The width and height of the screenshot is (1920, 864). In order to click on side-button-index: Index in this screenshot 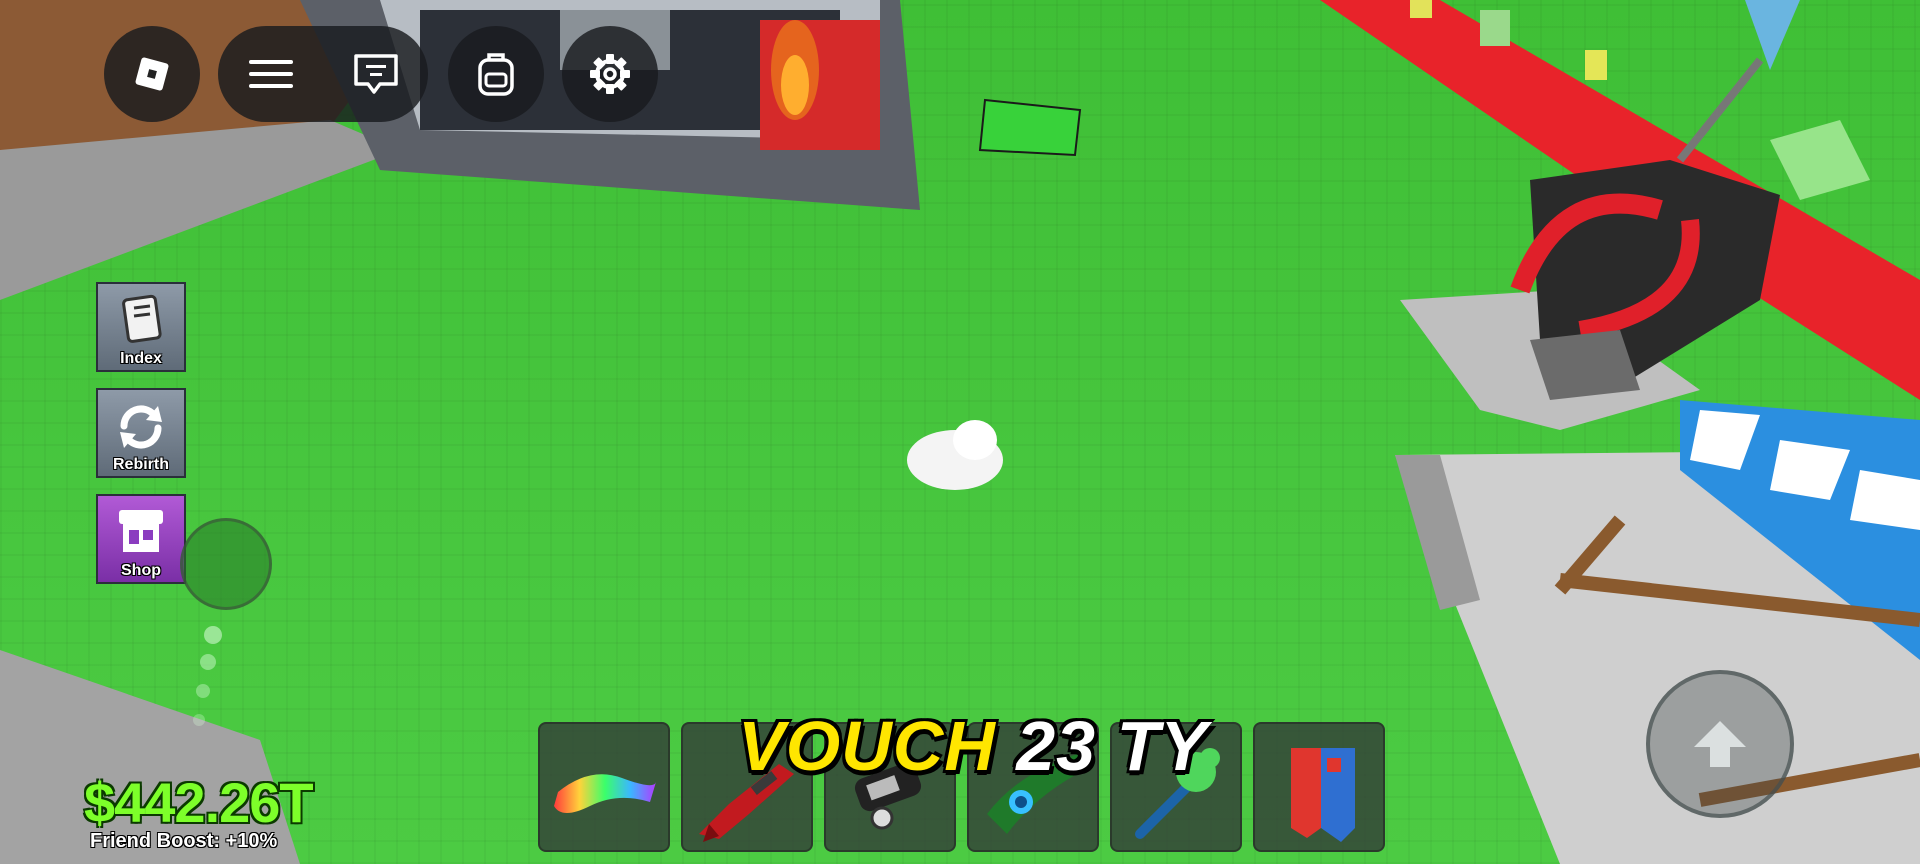, I will do `click(141, 327)`.